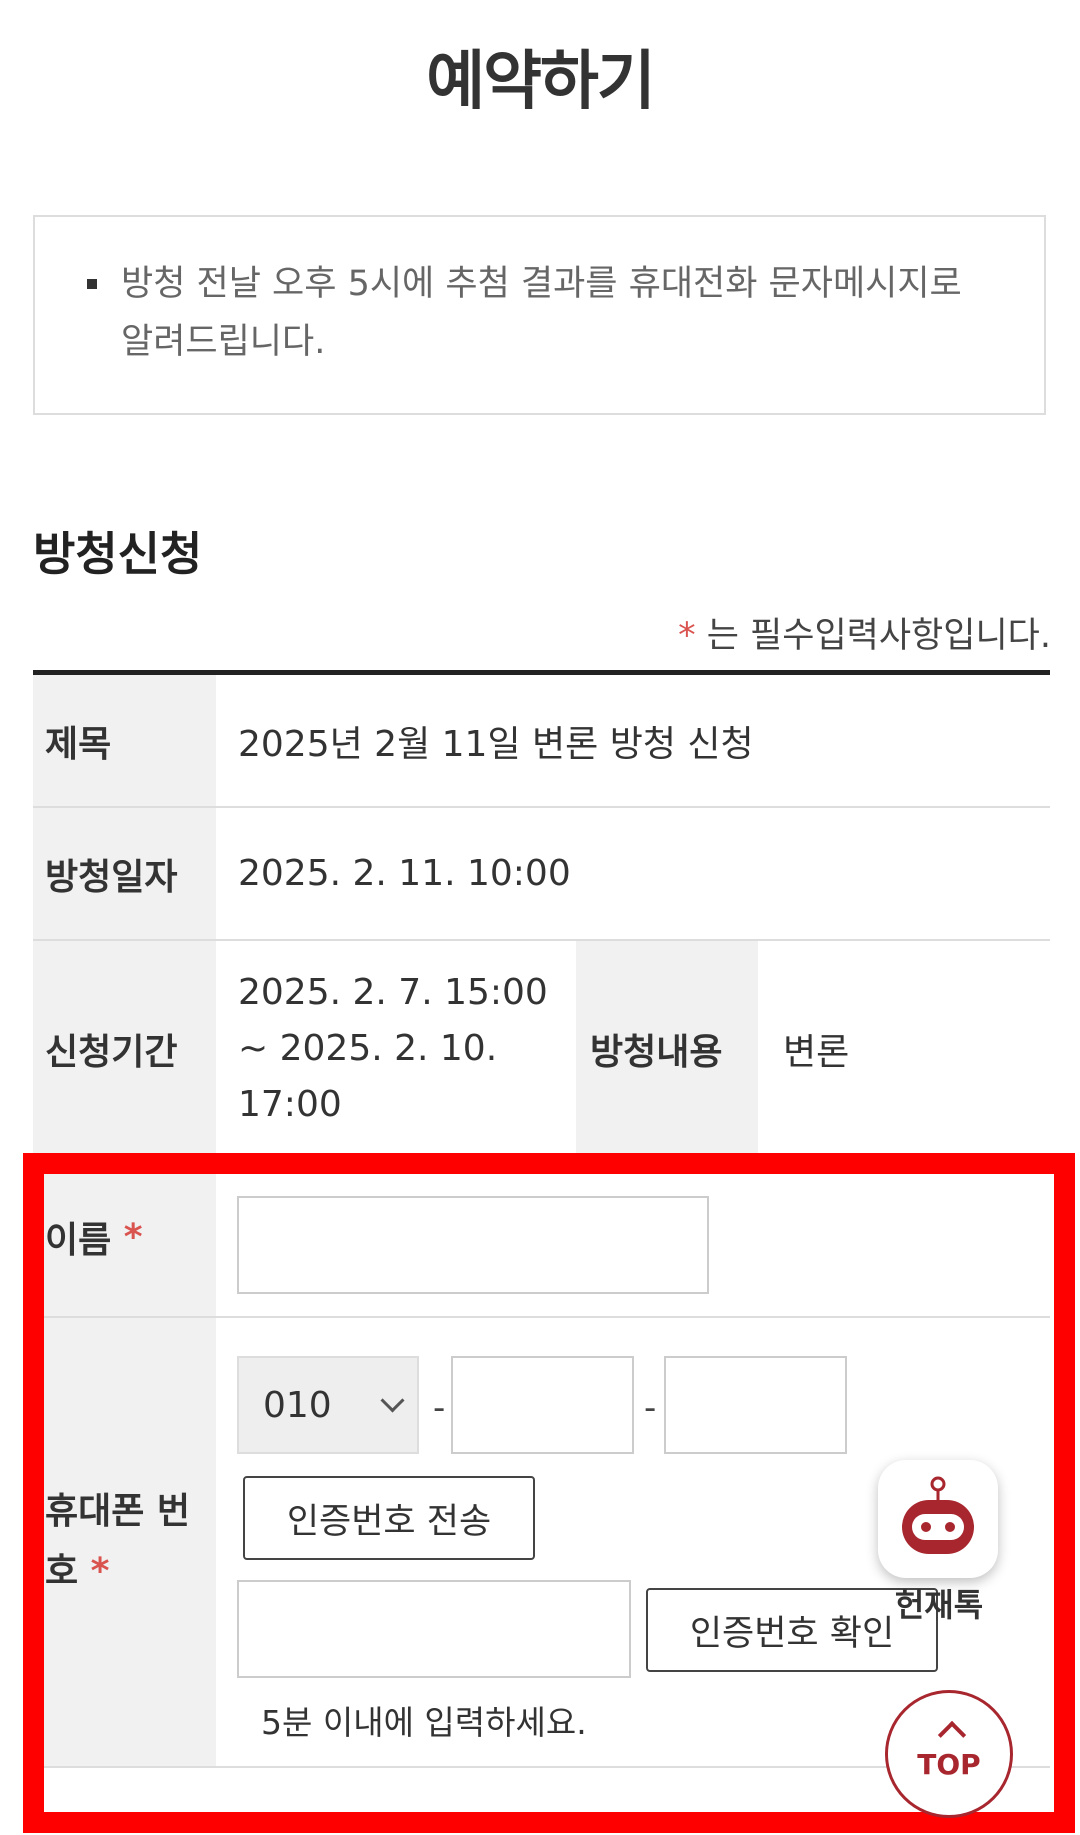 The width and height of the screenshot is (1080, 1835). I want to click on verification-code-input, so click(434, 1629).